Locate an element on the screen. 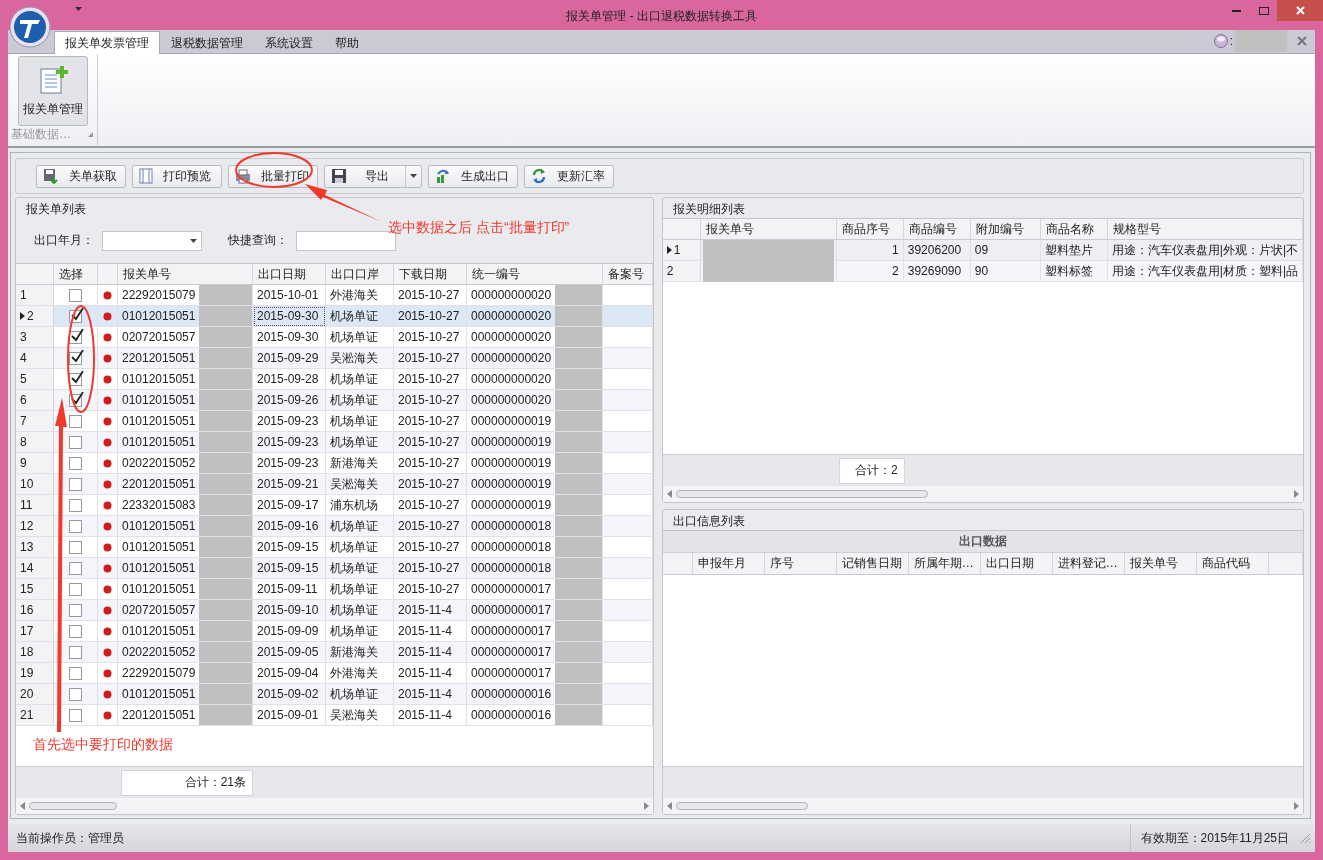  table-row: 1 22292015079 2015-10-01 外港海关 2015-10-27 000000000020 is located at coordinates (334, 295).